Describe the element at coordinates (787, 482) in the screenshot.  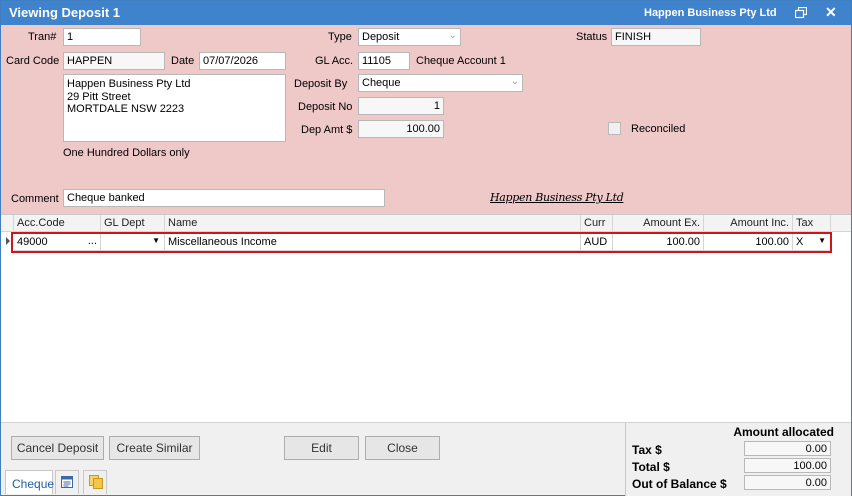
I see `out-of-balance-value: 0.00` at that location.